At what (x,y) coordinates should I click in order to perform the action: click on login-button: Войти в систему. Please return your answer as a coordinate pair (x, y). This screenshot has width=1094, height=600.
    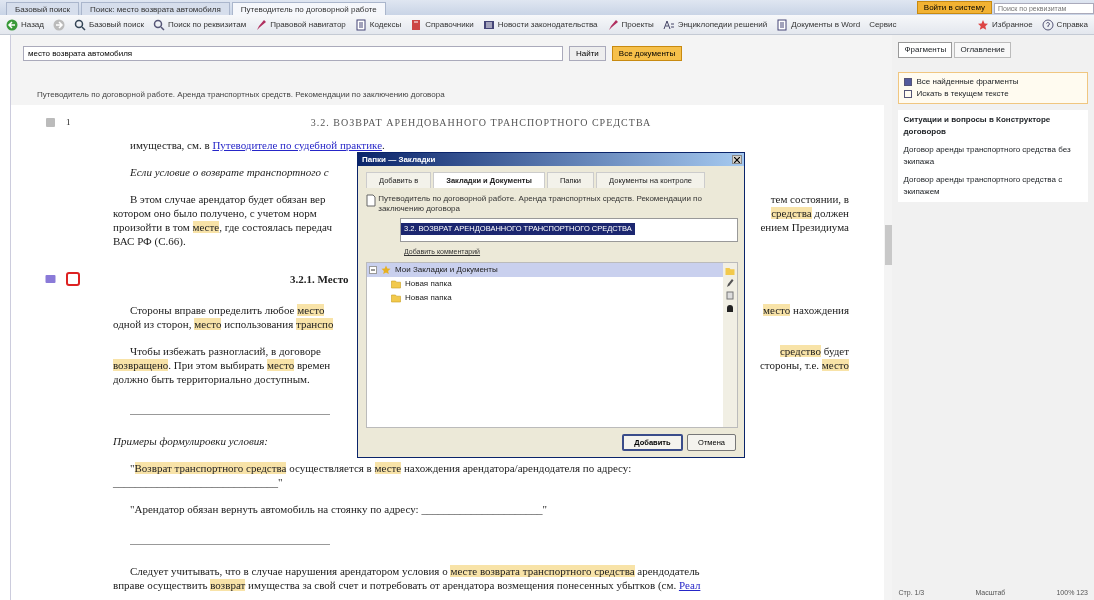
    Looking at the image, I should click on (954, 7).